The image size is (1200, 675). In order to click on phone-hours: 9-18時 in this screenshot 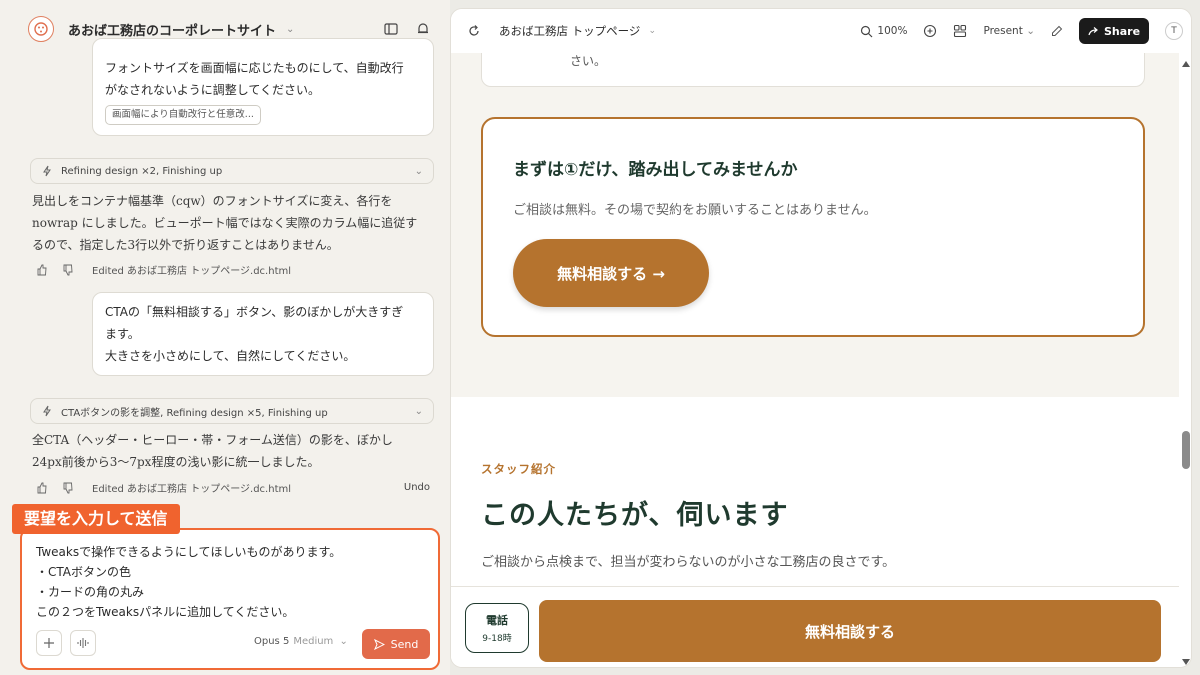, I will do `click(497, 639)`.